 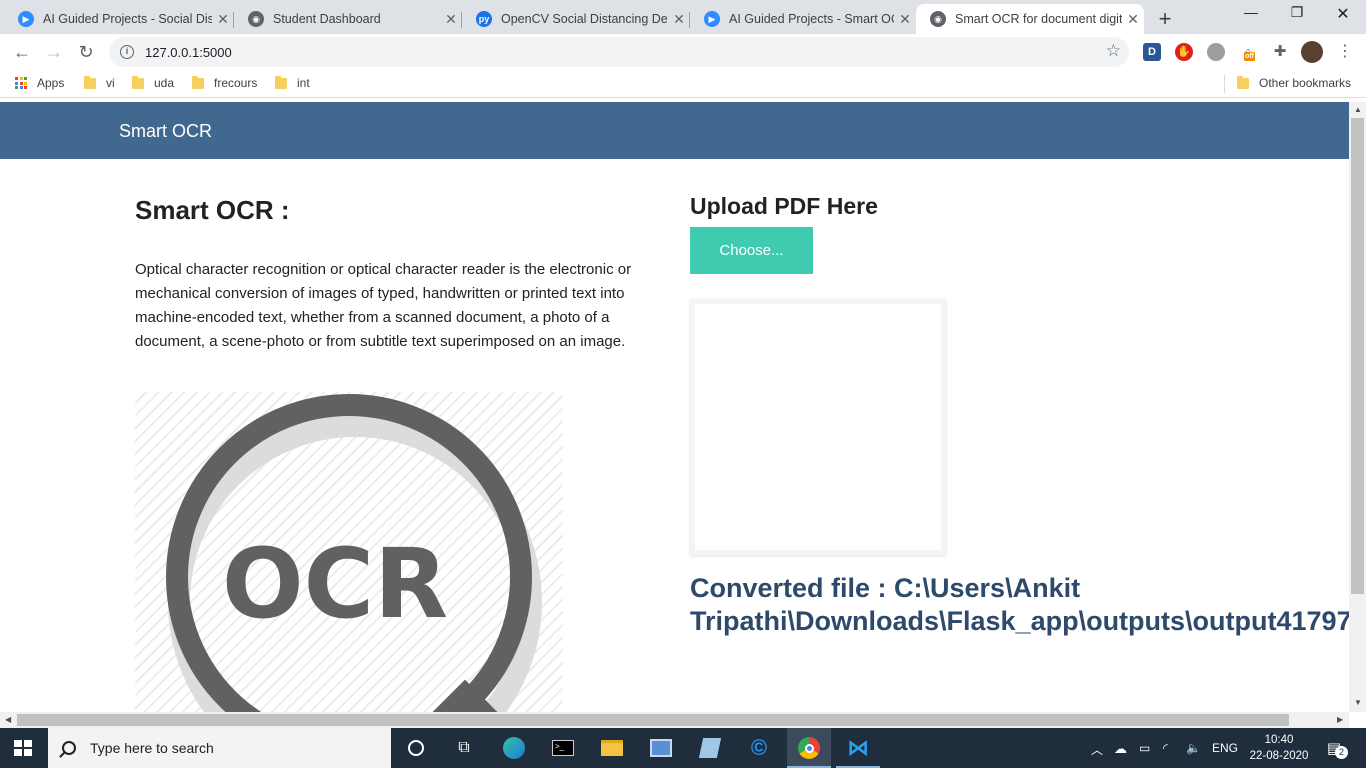 I want to click on battery-icon: ▭, so click(x=1144, y=748).